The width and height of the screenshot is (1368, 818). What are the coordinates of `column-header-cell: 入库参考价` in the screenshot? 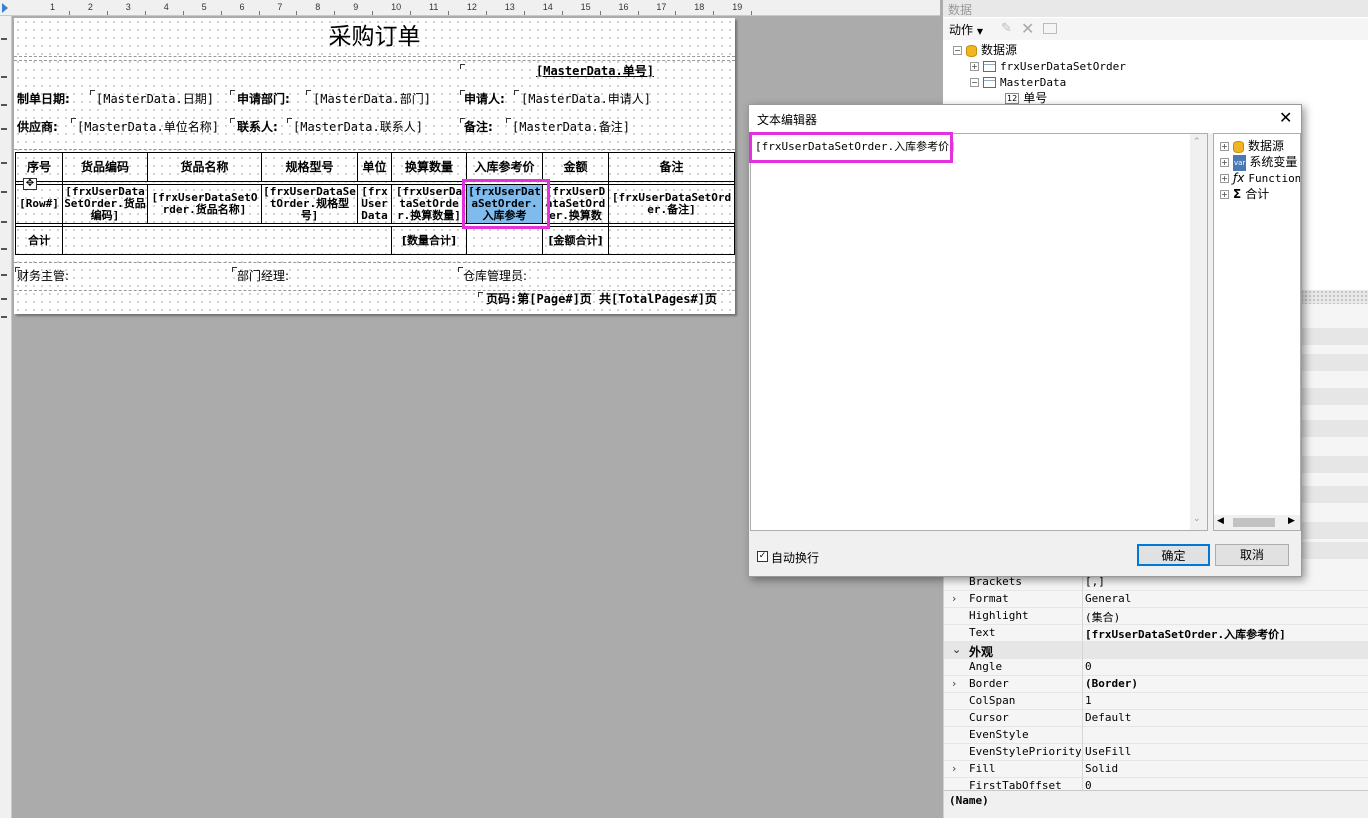 It's located at (504, 167).